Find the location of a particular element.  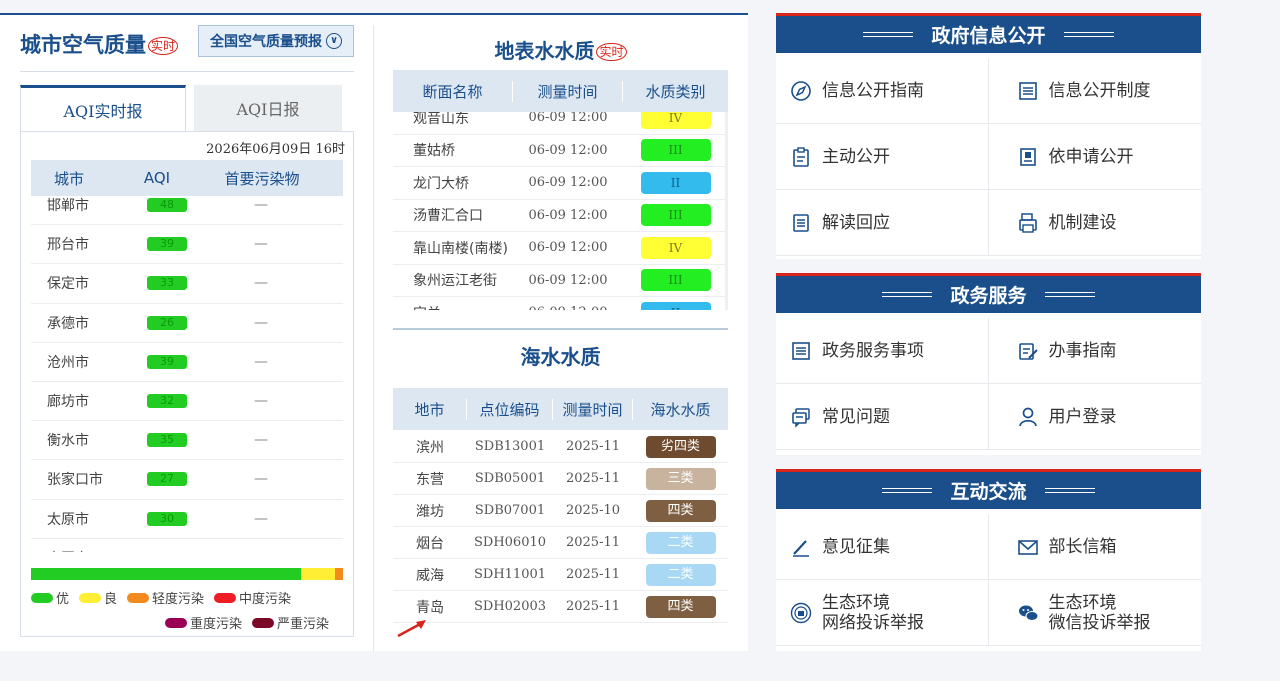

table-row: 靠山南楼(南楼) 06-09 12:00 IV is located at coordinates (560, 248).